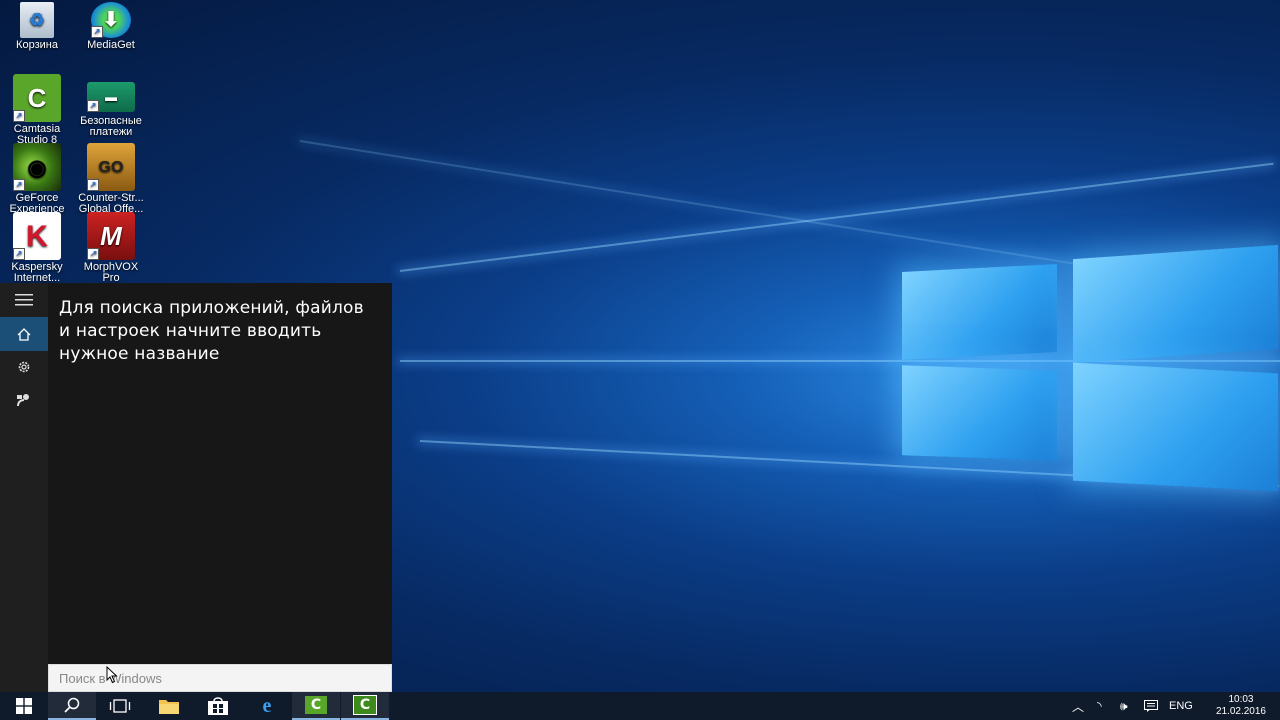 The width and height of the screenshot is (1280, 720). I want to click on clock: 10:03 21.02.2016, so click(1241, 706).